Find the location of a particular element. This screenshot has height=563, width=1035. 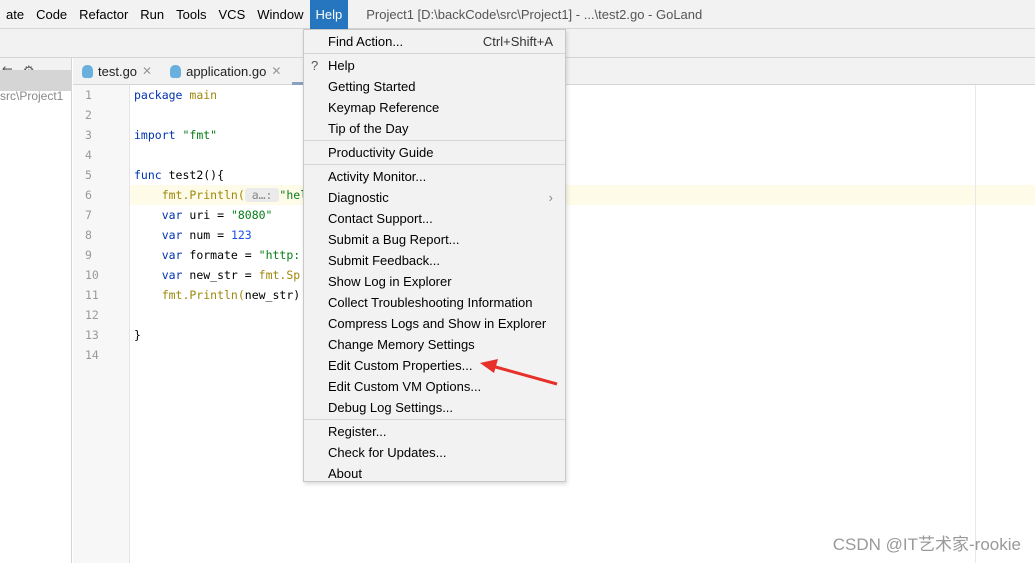

menu-item-collect-troubleshooting-information: Collect Troubleshooting Information is located at coordinates (434, 302).